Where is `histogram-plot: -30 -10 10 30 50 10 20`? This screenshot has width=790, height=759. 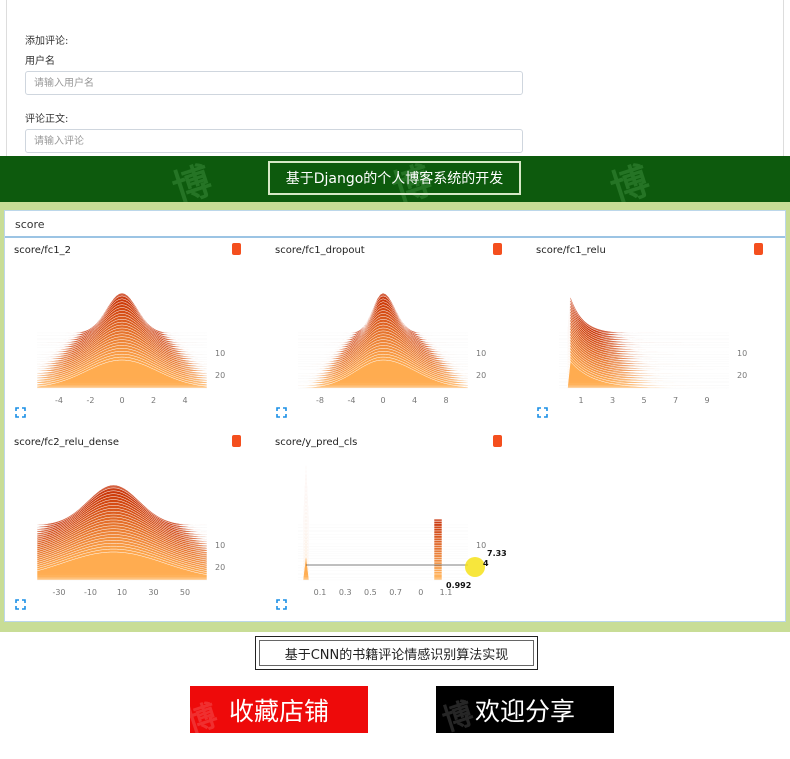
histogram-plot: -30 -10 10 30 50 10 20 is located at coordinates (130, 540).